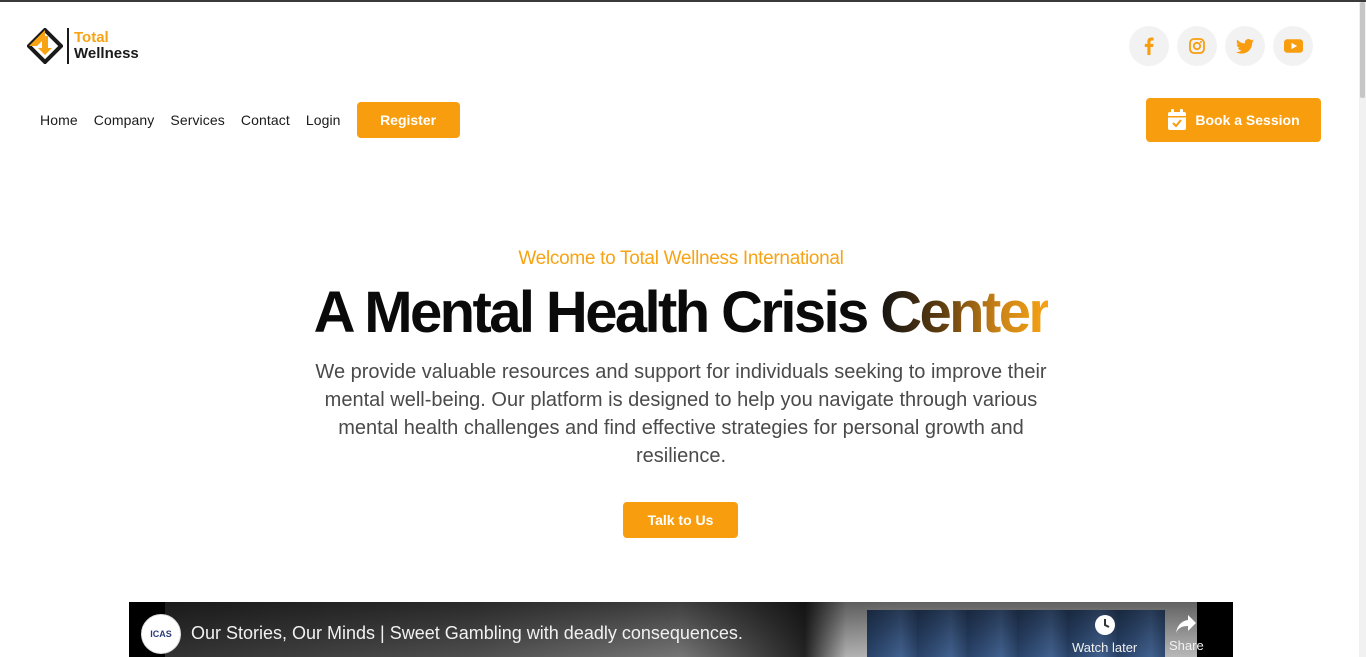  What do you see at coordinates (197, 120) in the screenshot?
I see `nav-services: Services` at bounding box center [197, 120].